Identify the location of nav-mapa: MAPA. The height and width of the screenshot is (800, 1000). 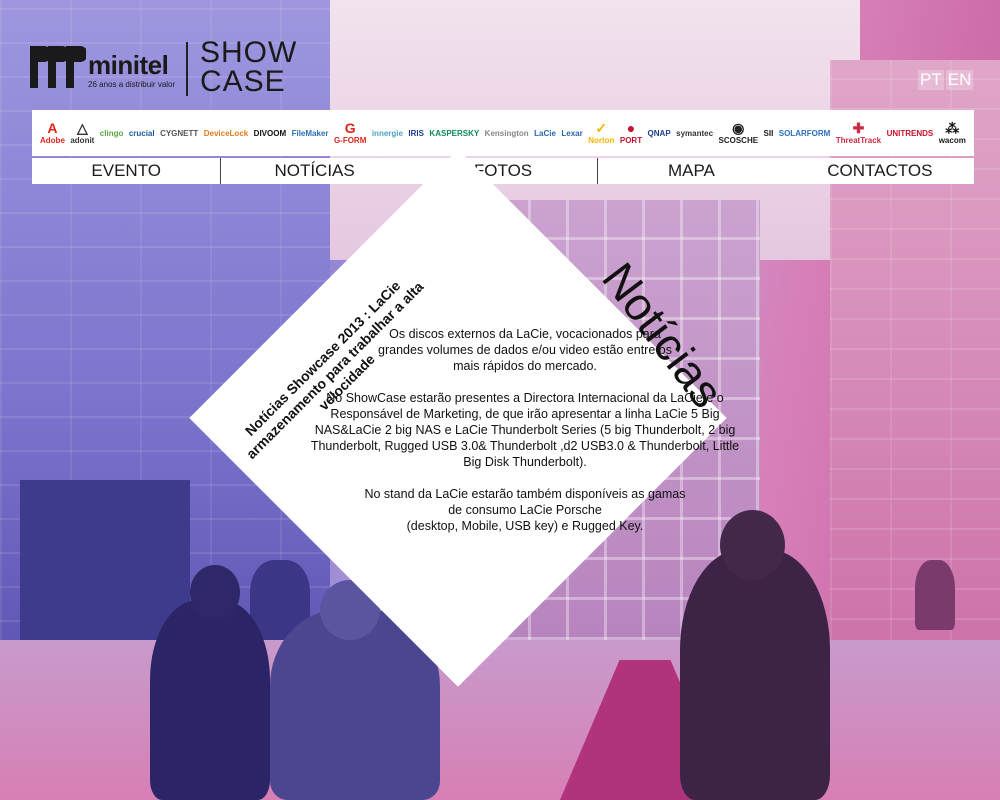
(691, 171).